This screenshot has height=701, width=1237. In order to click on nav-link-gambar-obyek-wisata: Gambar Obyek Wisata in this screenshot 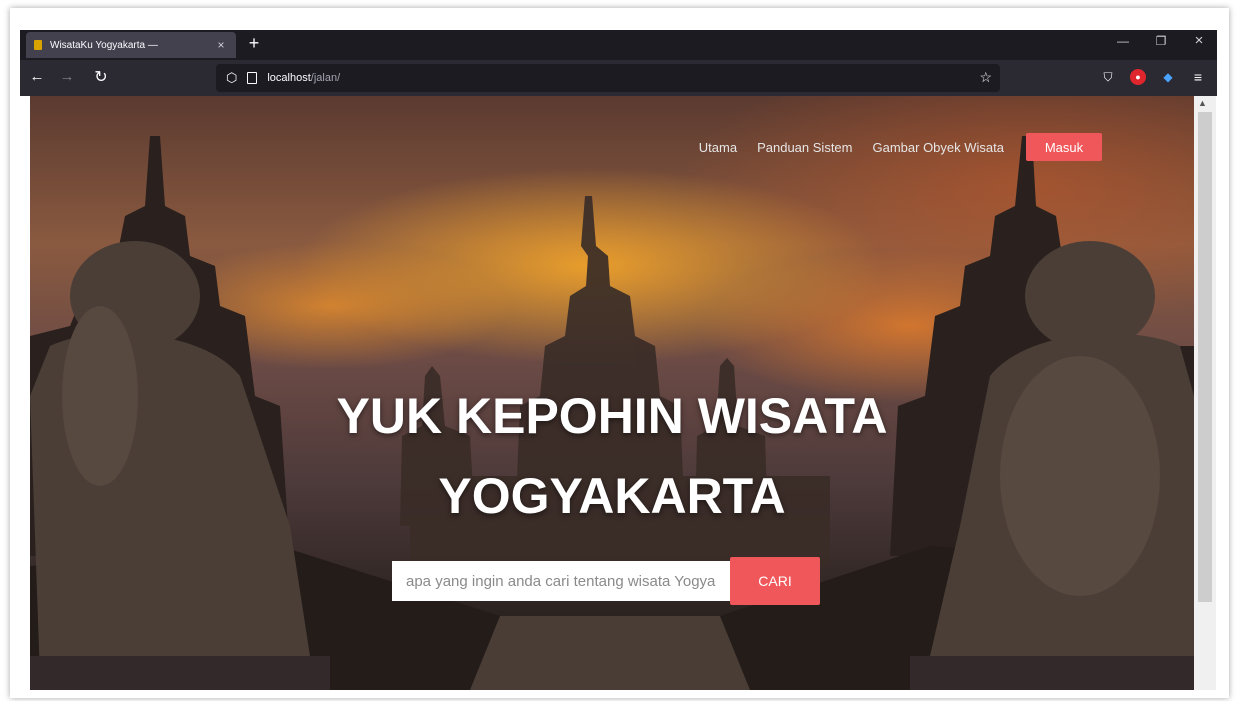, I will do `click(939, 147)`.